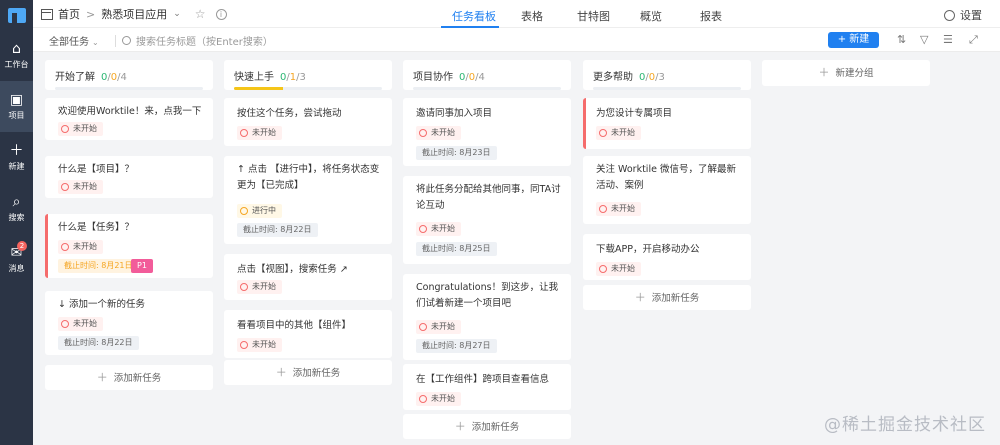  What do you see at coordinates (200, 14) in the screenshot?
I see `star-icon: ☆` at bounding box center [200, 14].